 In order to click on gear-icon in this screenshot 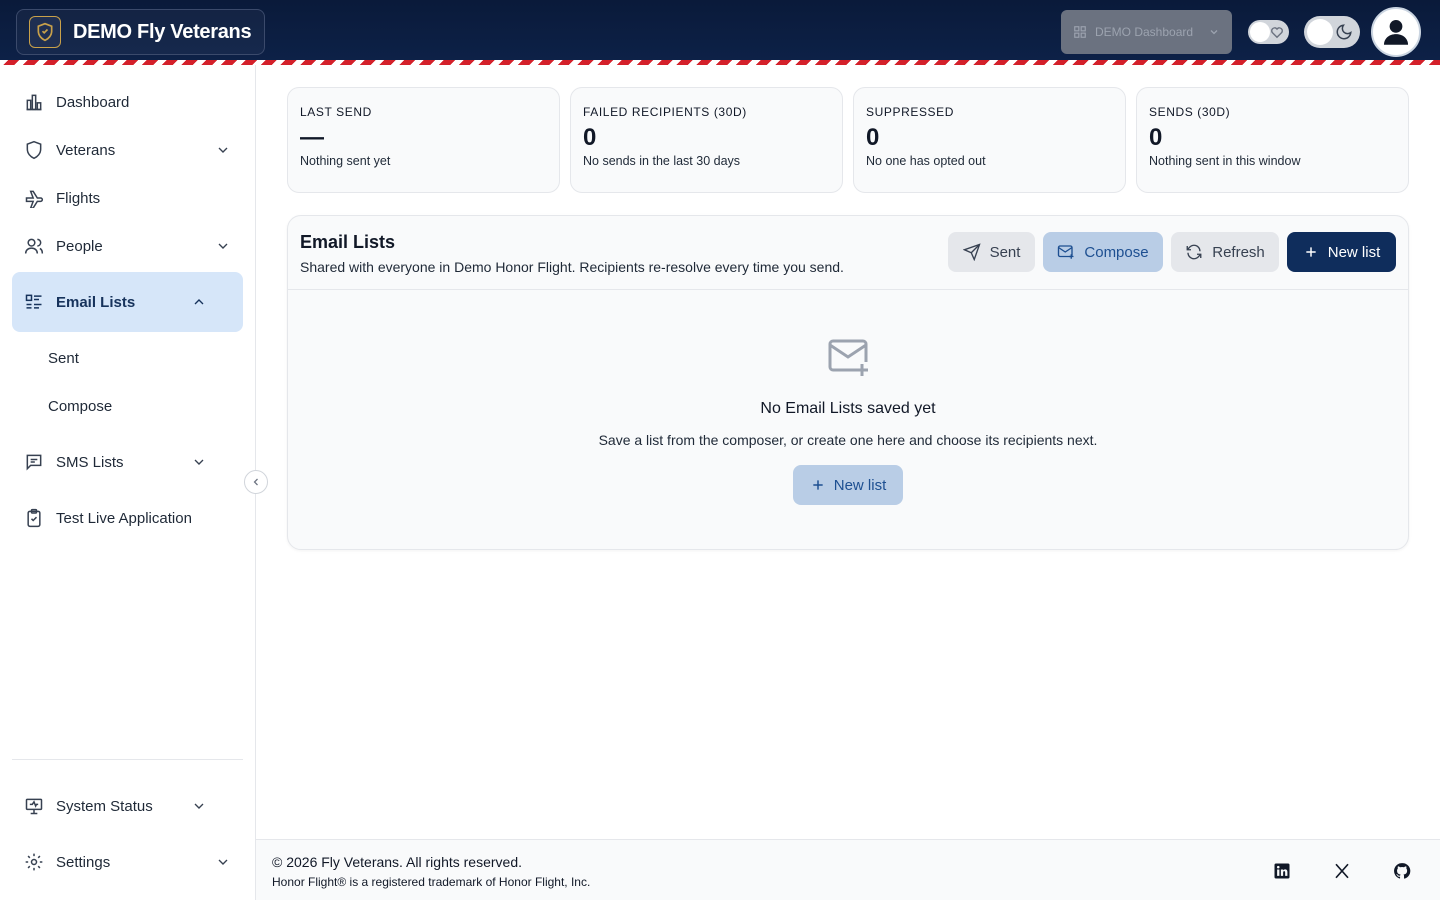, I will do `click(34, 862)`.